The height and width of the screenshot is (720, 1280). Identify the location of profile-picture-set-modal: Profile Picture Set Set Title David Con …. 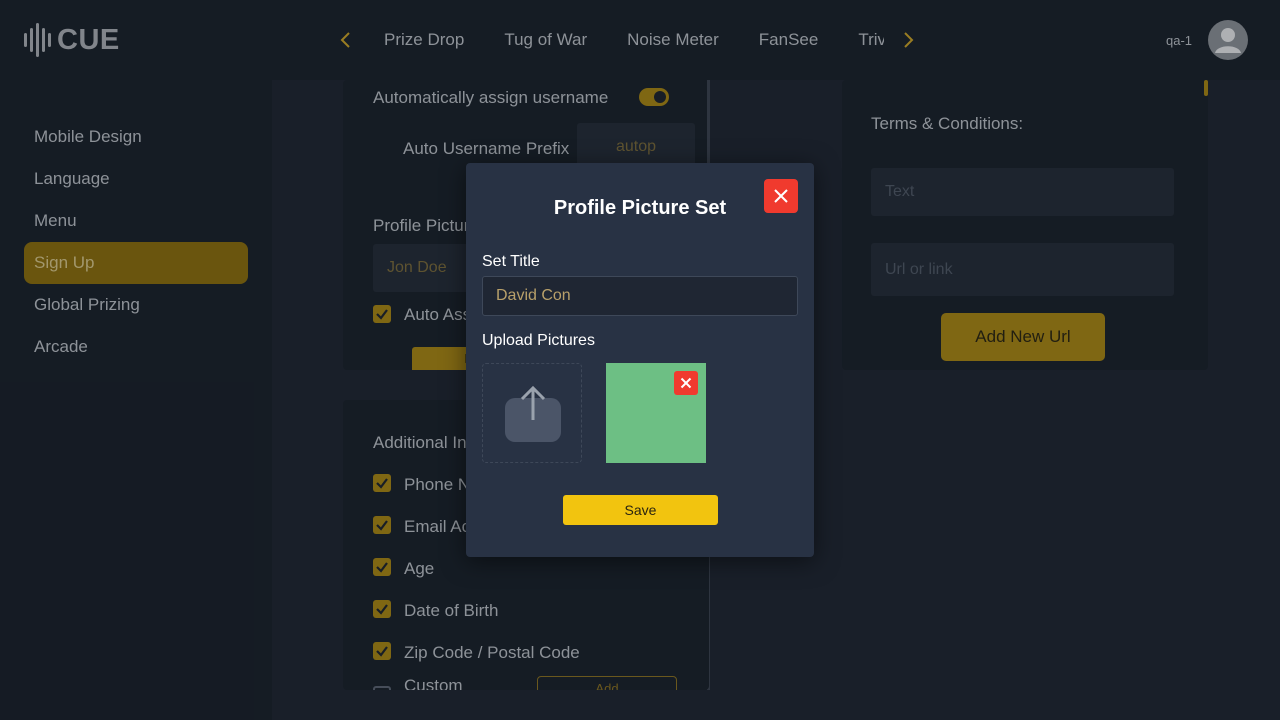
(640, 360).